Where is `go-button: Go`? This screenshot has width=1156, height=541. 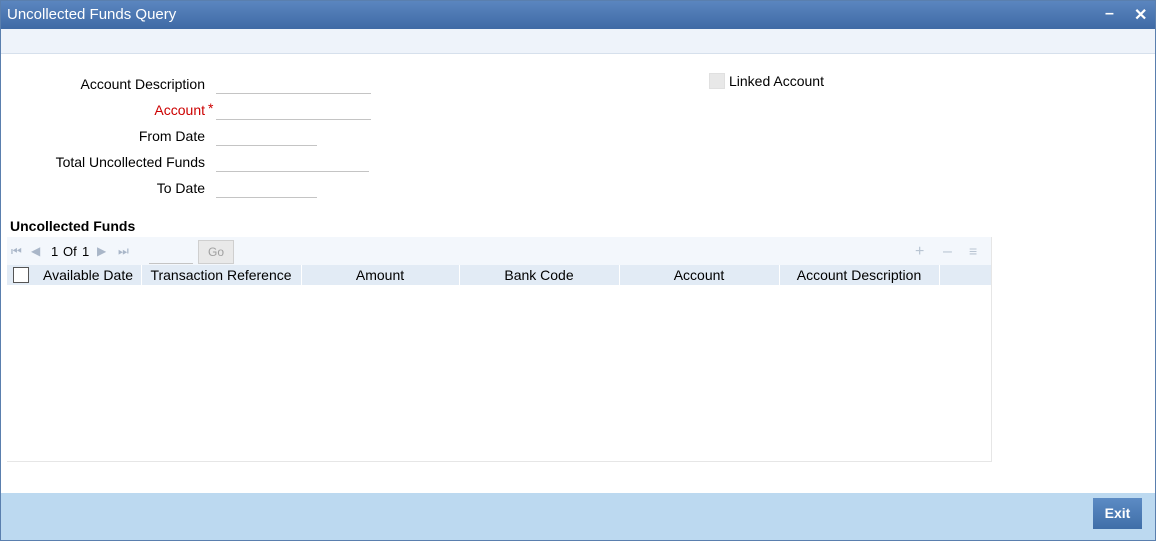
go-button: Go is located at coordinates (216, 252).